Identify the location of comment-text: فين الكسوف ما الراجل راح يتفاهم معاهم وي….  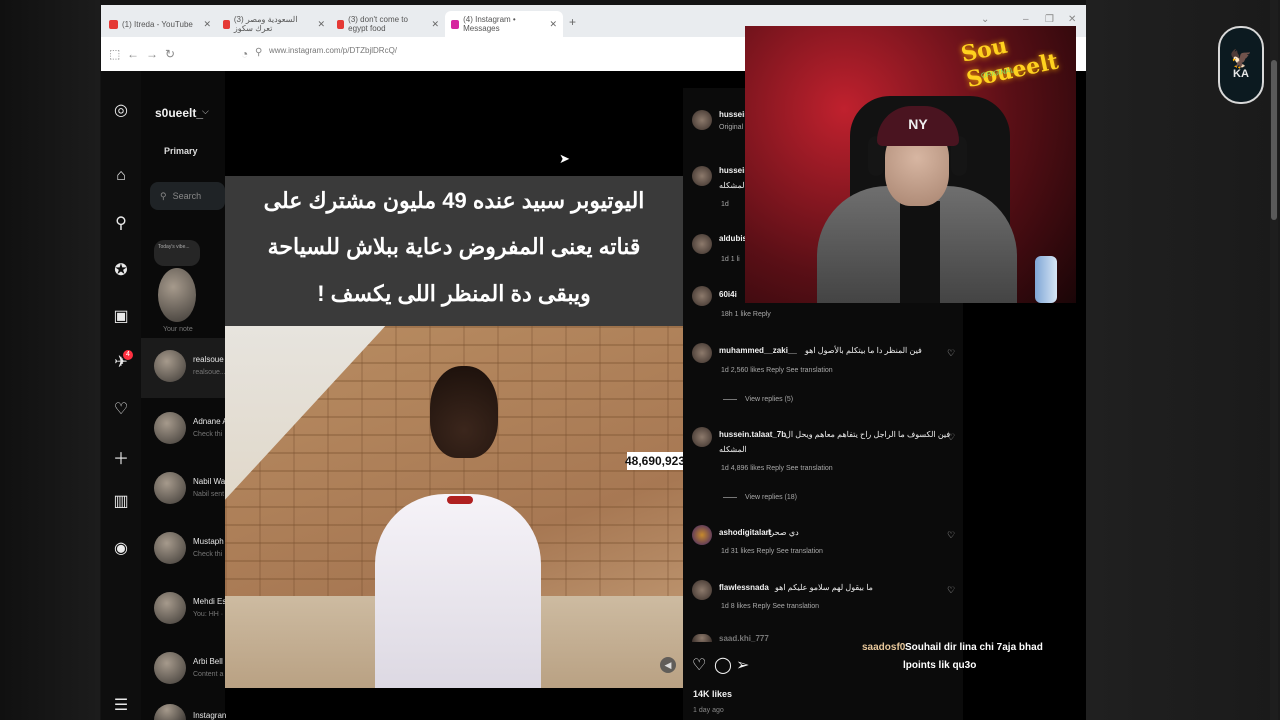
(868, 434).